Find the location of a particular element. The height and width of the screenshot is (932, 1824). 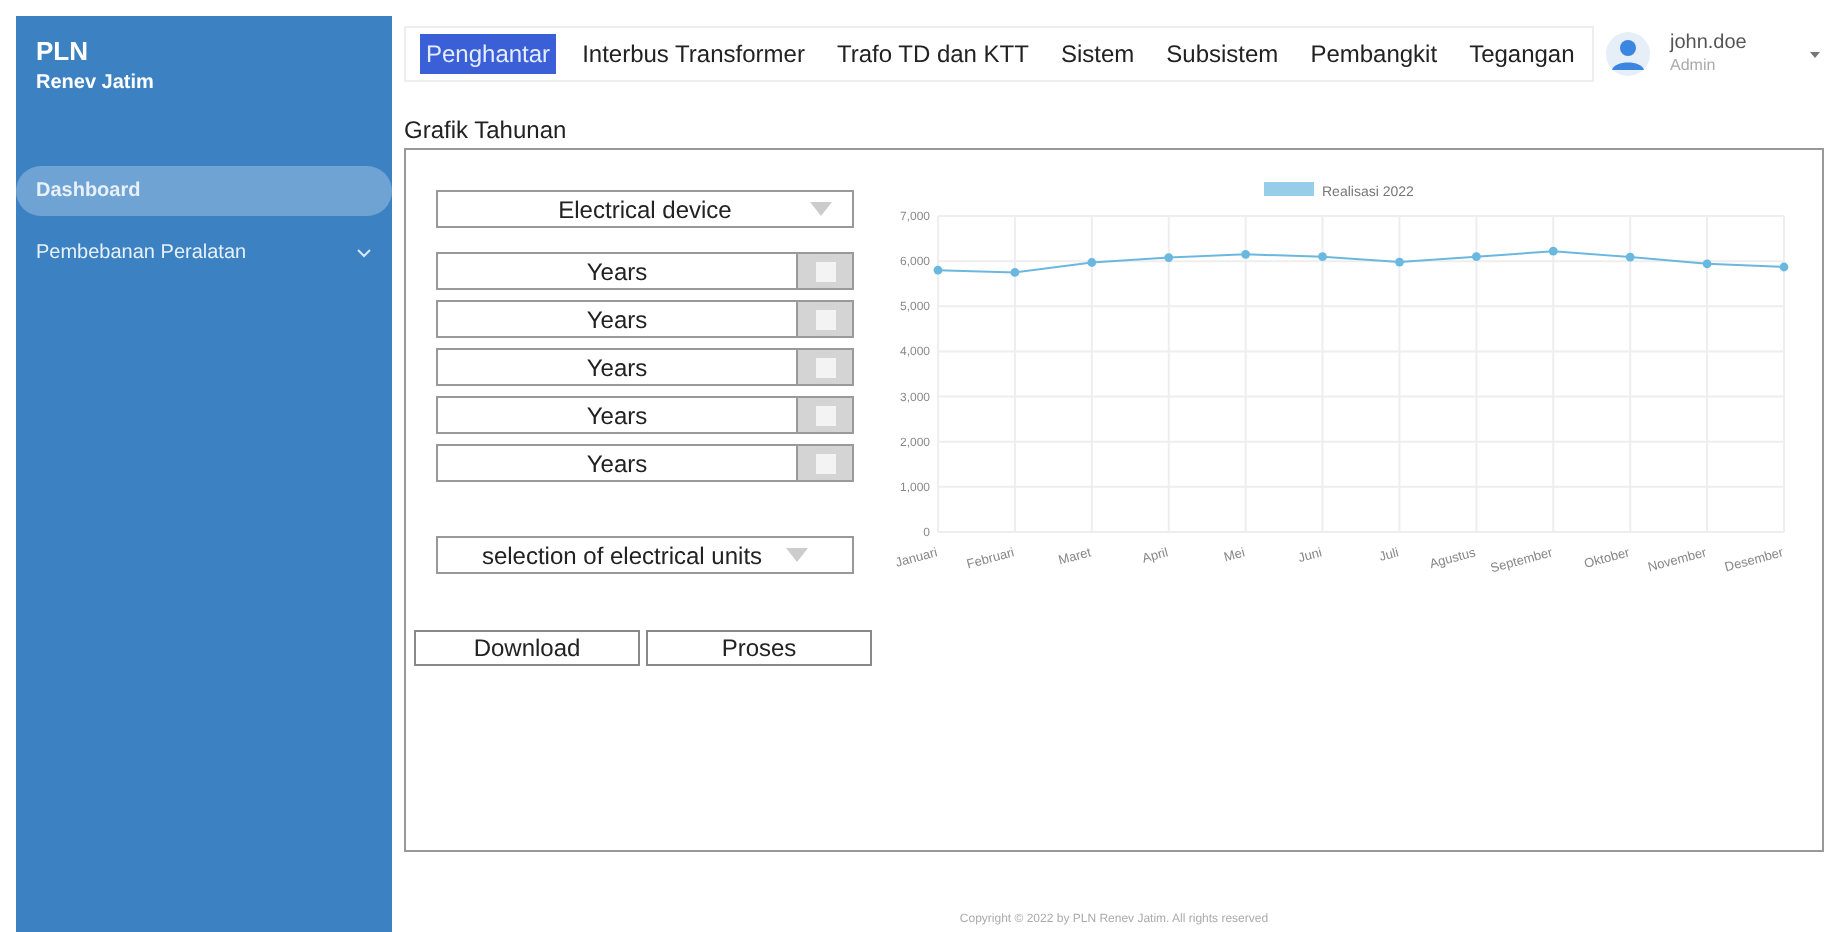

dropdown-caret-icon is located at coordinates (1815, 54).